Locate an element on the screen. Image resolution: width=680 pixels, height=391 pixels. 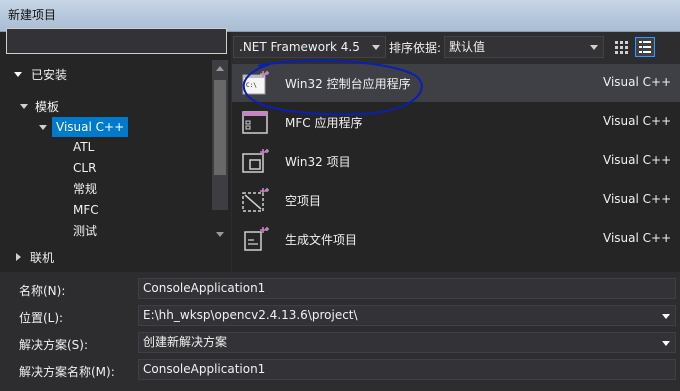
nav-visual-cpp-label: Visual C++ is located at coordinates (90, 127).